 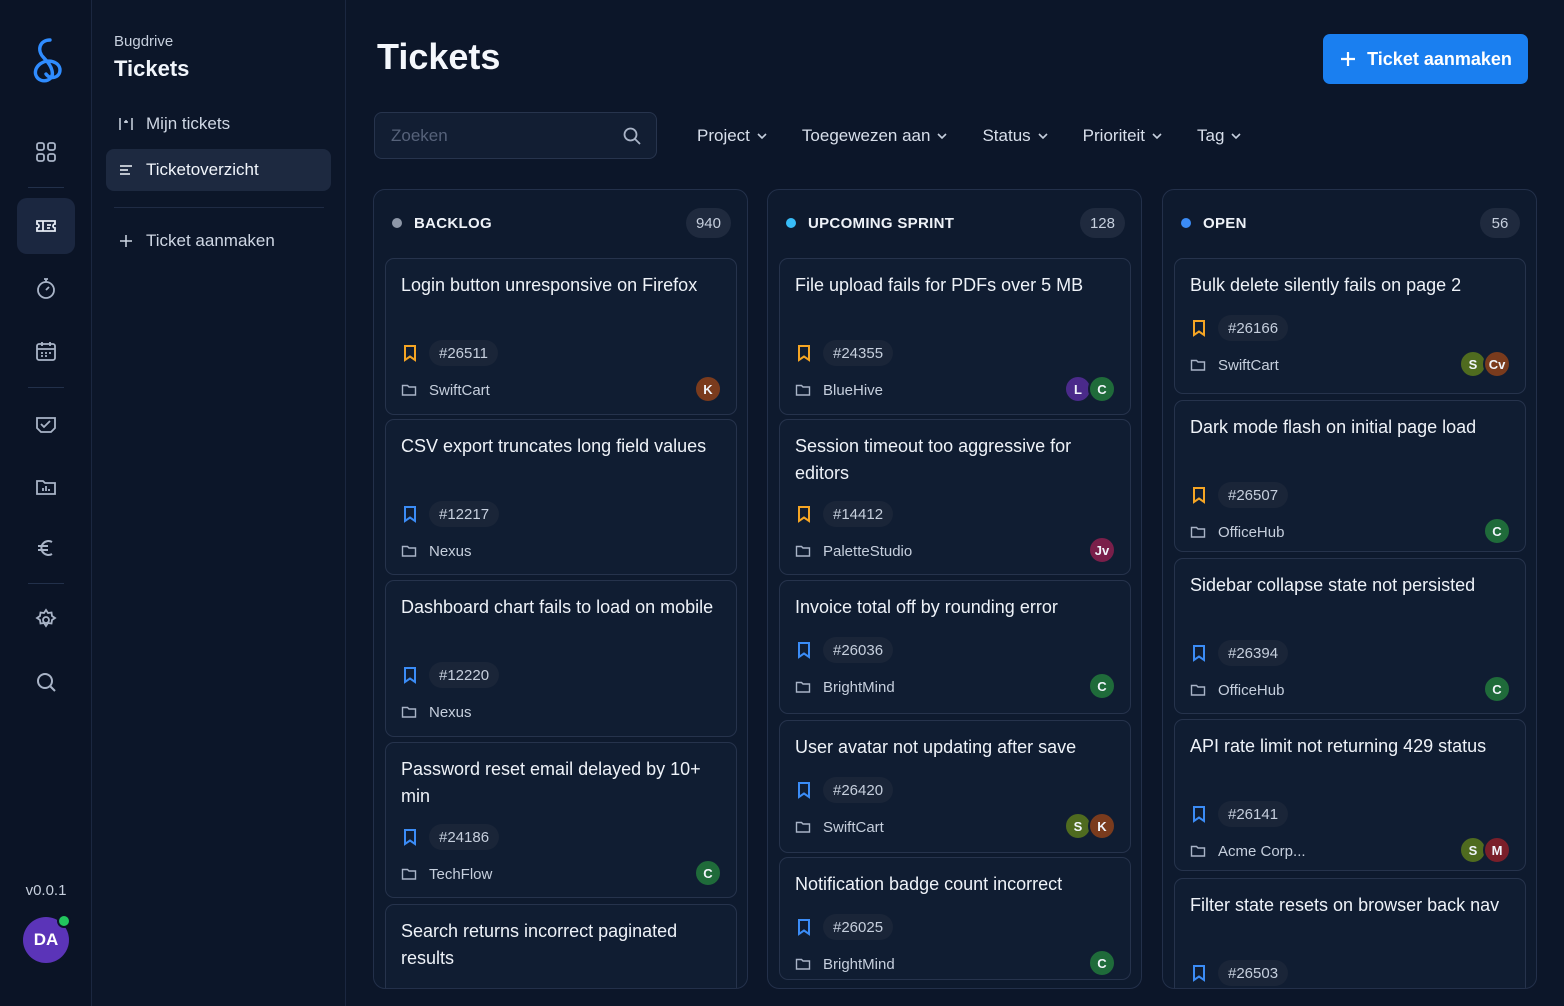 I want to click on filter-label: Prioriteit, so click(x=1114, y=135).